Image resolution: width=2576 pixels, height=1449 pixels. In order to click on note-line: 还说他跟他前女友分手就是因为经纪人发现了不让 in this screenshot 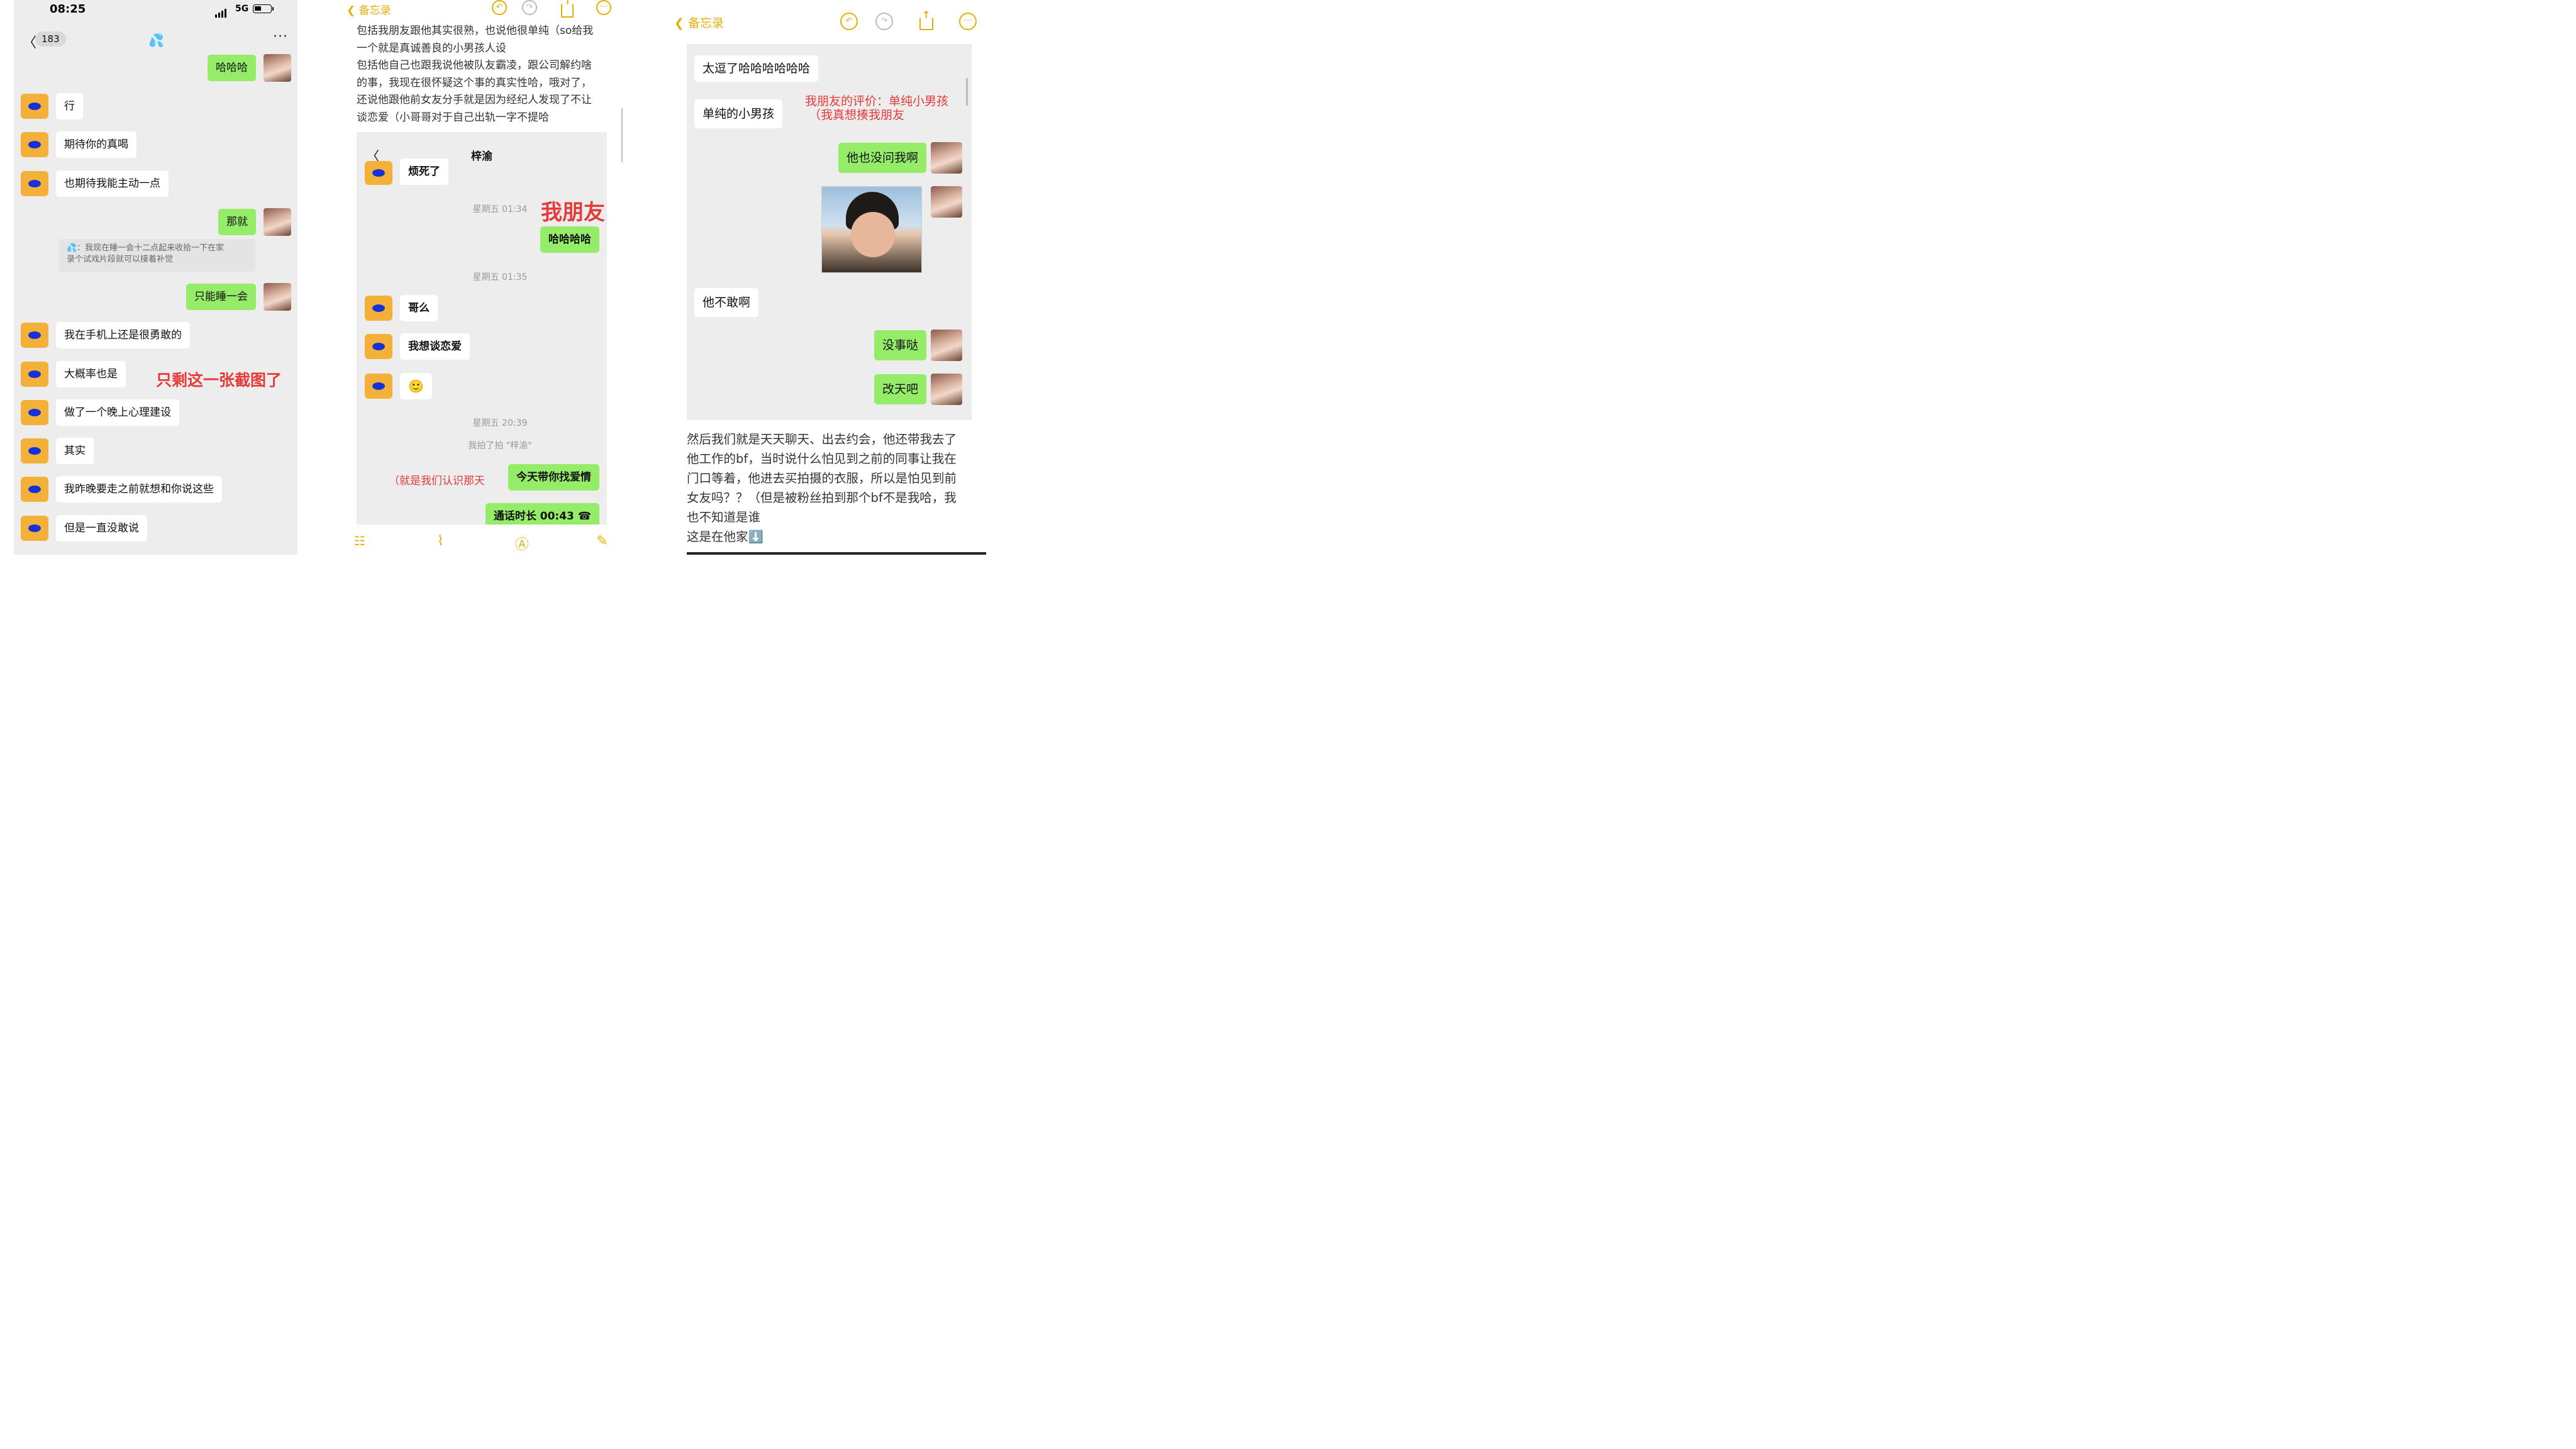, I will do `click(474, 100)`.